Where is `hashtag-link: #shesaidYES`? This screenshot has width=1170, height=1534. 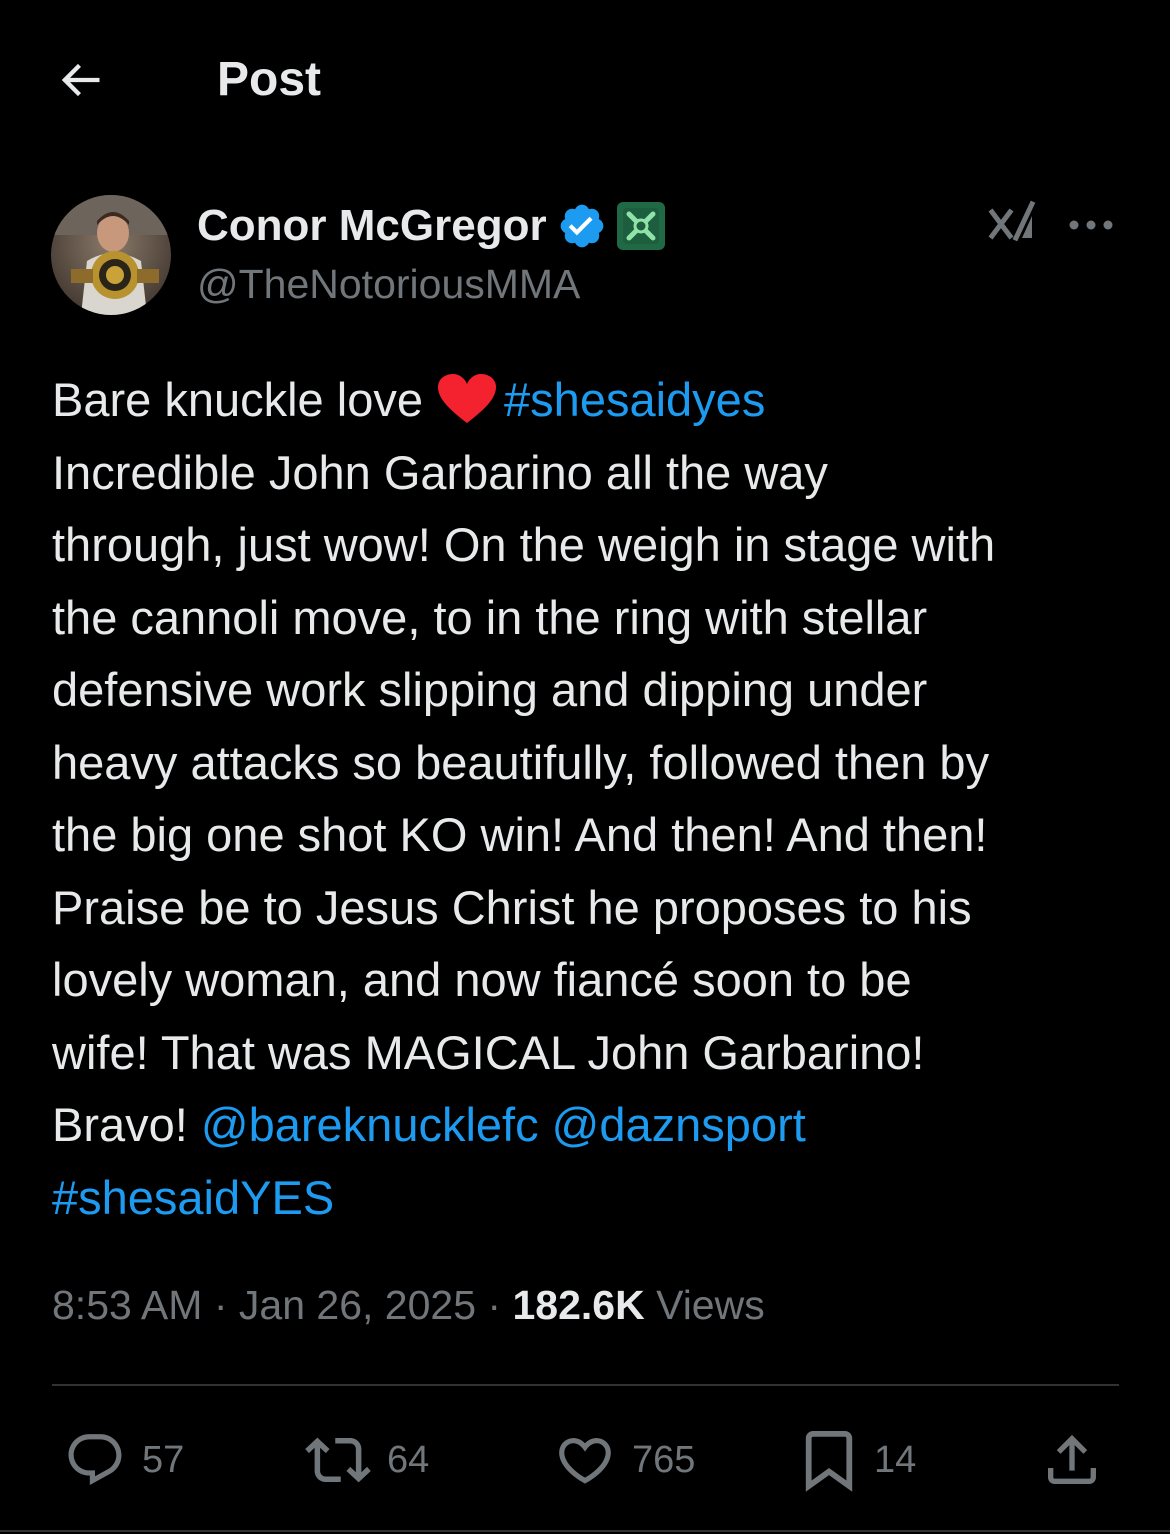 hashtag-link: #shesaidYES is located at coordinates (193, 1197).